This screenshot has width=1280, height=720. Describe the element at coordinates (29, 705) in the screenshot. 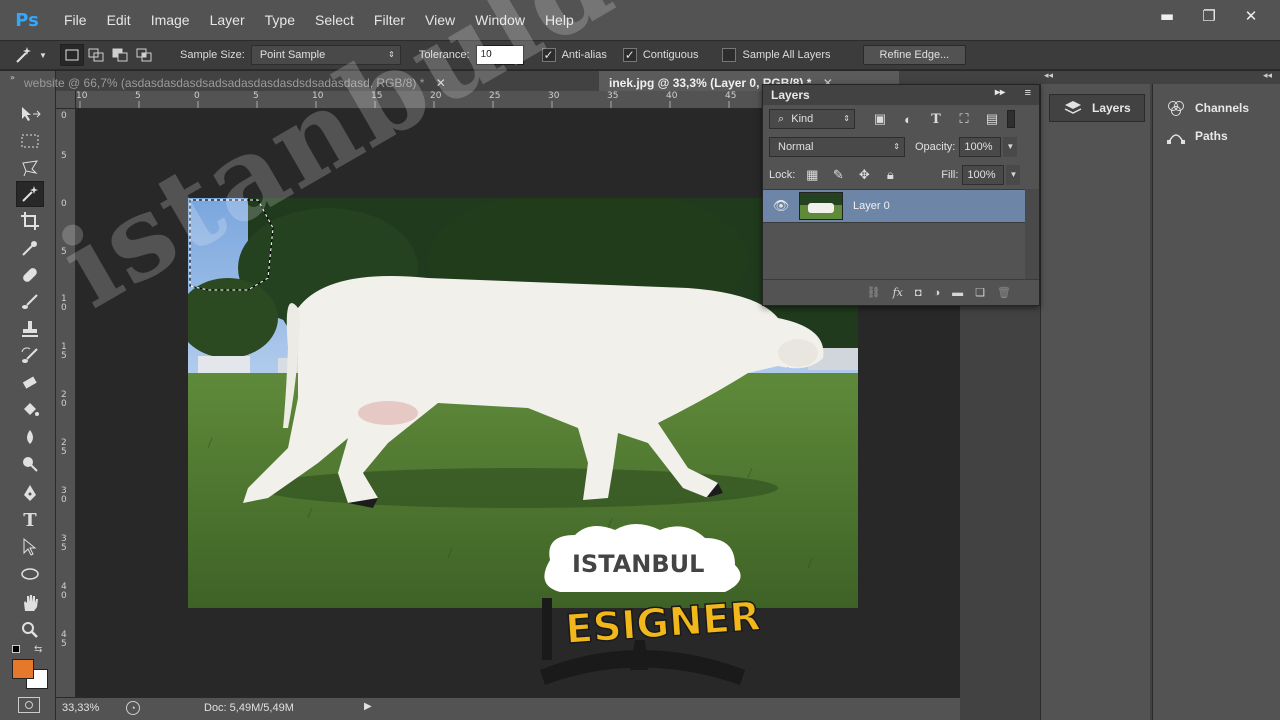

I see `quick-mask-button` at that location.